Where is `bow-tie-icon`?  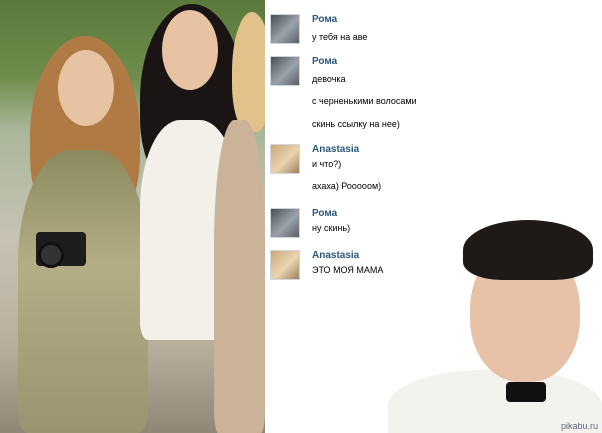
bow-tie-icon is located at coordinates (526, 392).